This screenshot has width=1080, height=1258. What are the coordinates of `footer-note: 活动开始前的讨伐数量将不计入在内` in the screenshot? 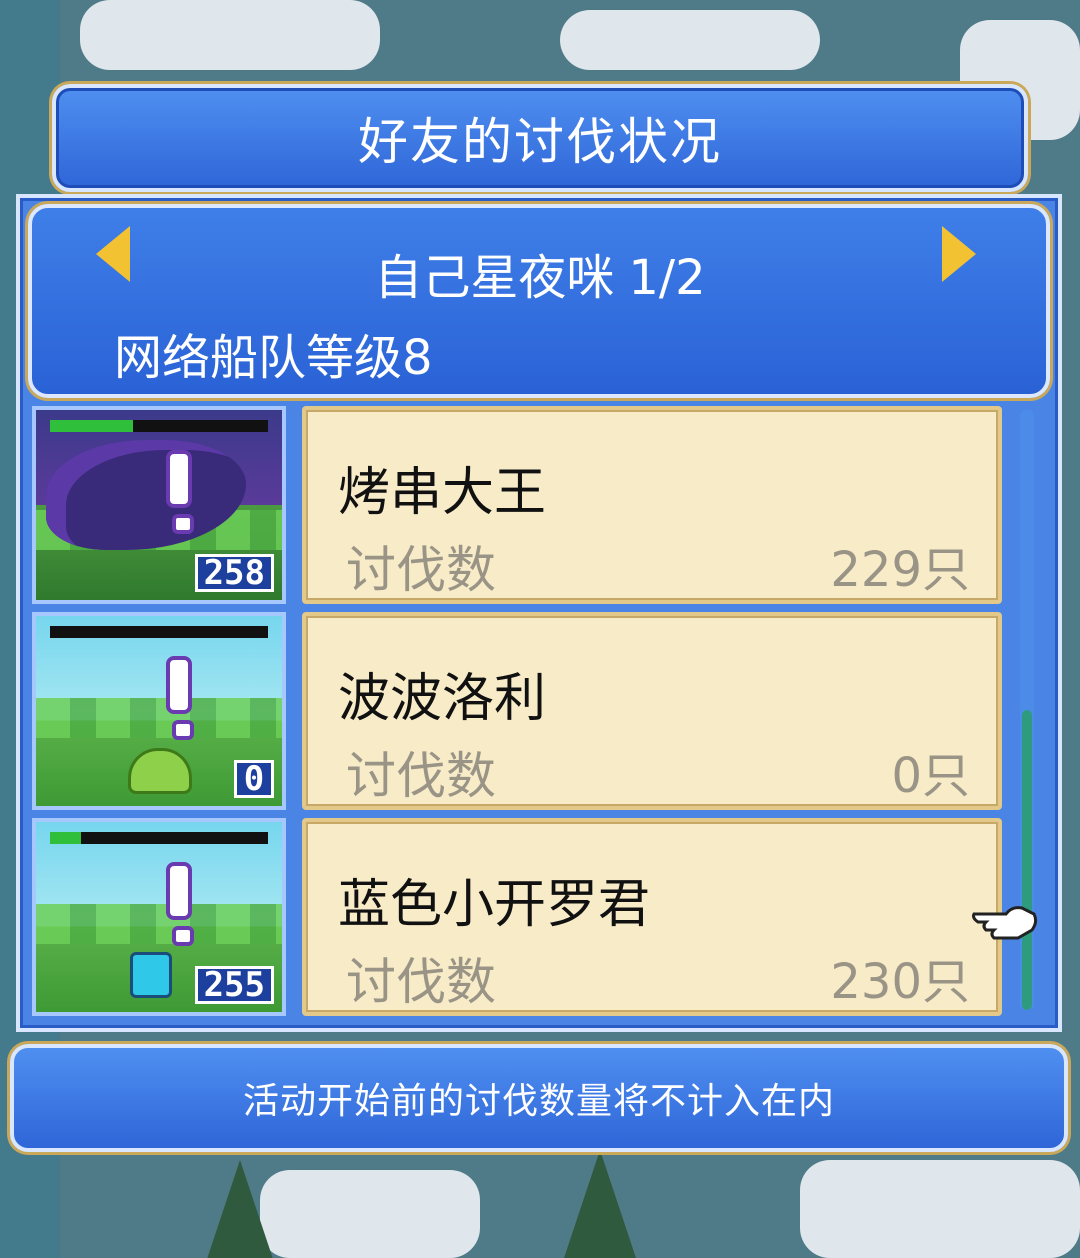 It's located at (538, 1101).